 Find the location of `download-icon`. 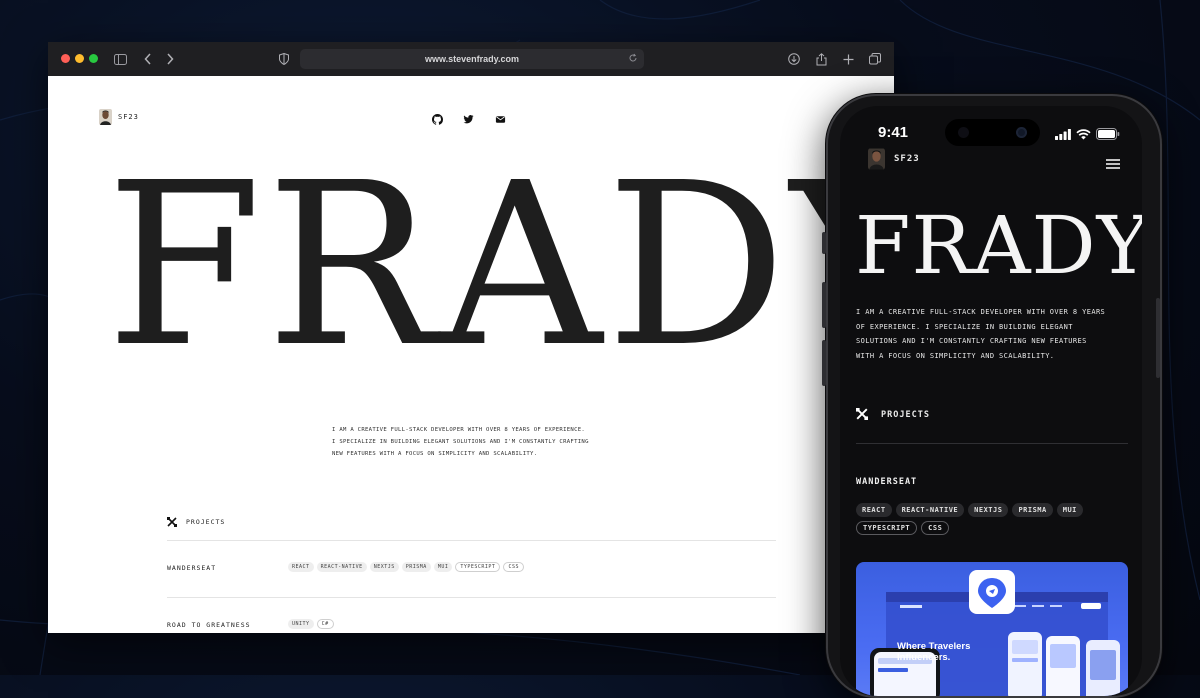

download-icon is located at coordinates (794, 59).